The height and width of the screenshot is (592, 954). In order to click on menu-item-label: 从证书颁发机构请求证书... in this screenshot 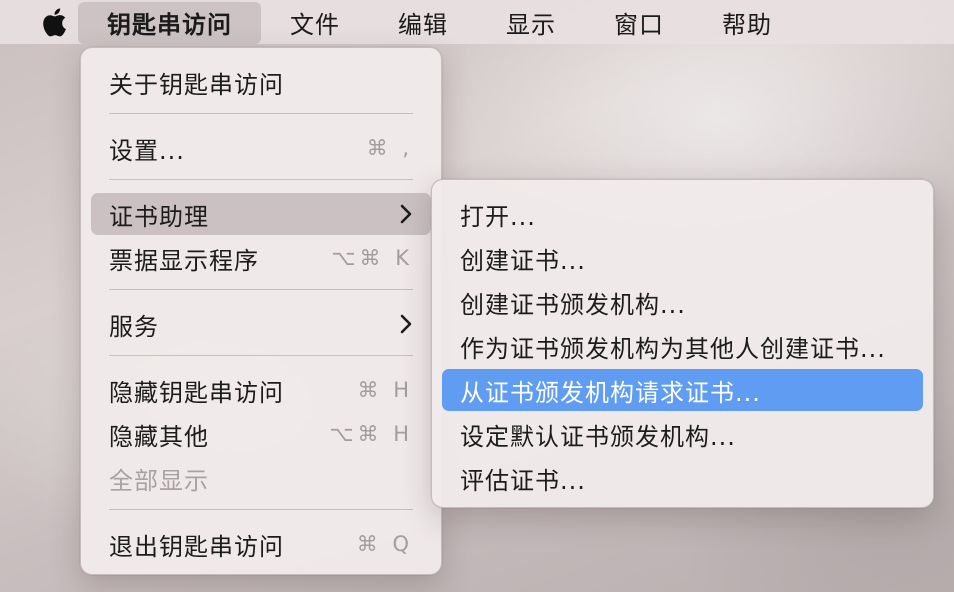, I will do `click(610, 392)`.